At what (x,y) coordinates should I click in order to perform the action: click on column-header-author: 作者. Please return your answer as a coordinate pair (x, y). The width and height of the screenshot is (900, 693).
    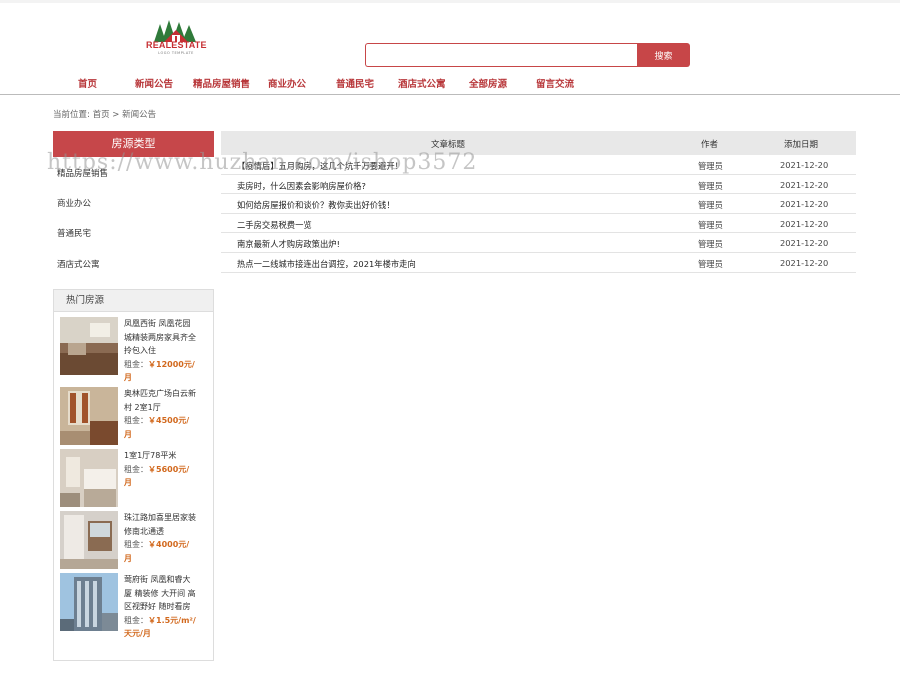
    Looking at the image, I should click on (710, 145).